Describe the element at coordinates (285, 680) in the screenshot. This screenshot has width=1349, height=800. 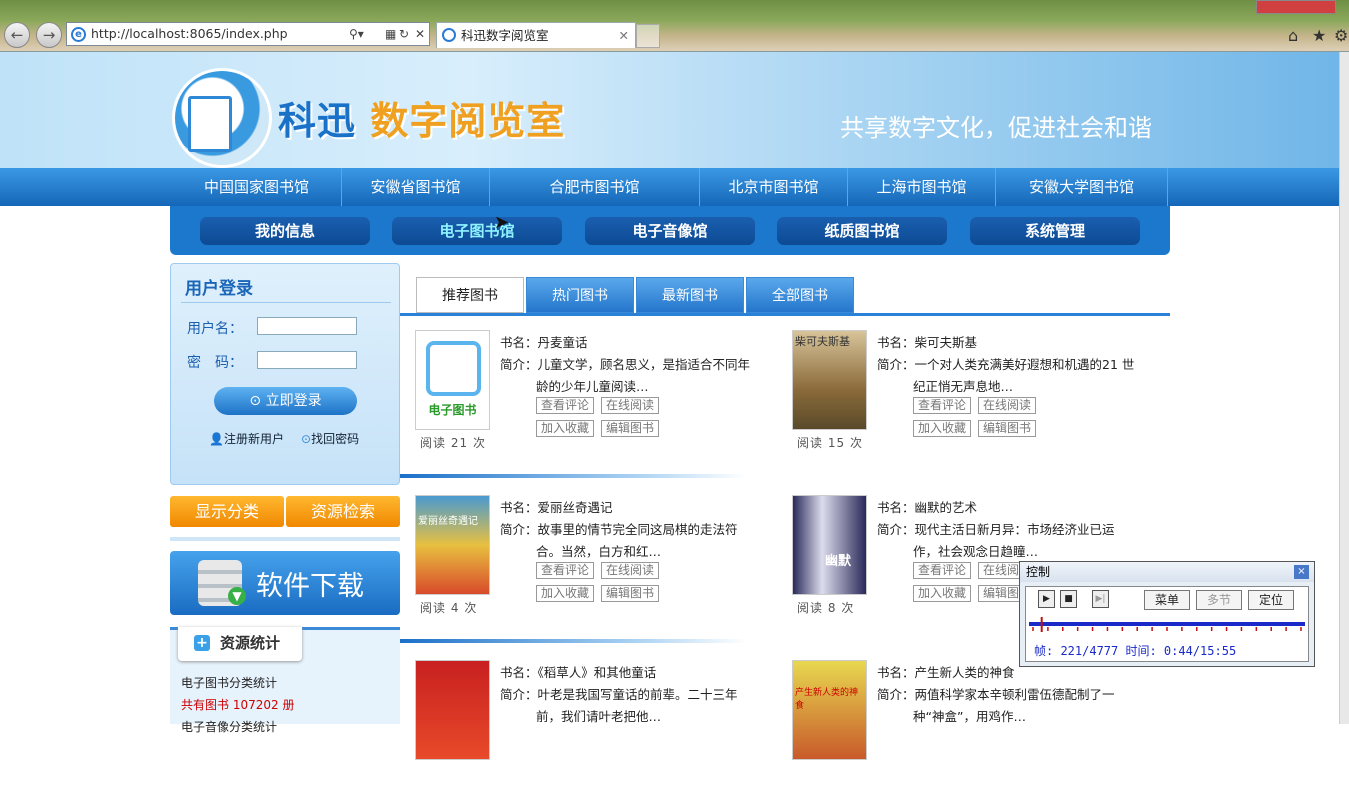
I see `resource-stats-panel: + 资源统计 电子图书分类统计 共有图书 107202 册 电子音像分类统计` at that location.